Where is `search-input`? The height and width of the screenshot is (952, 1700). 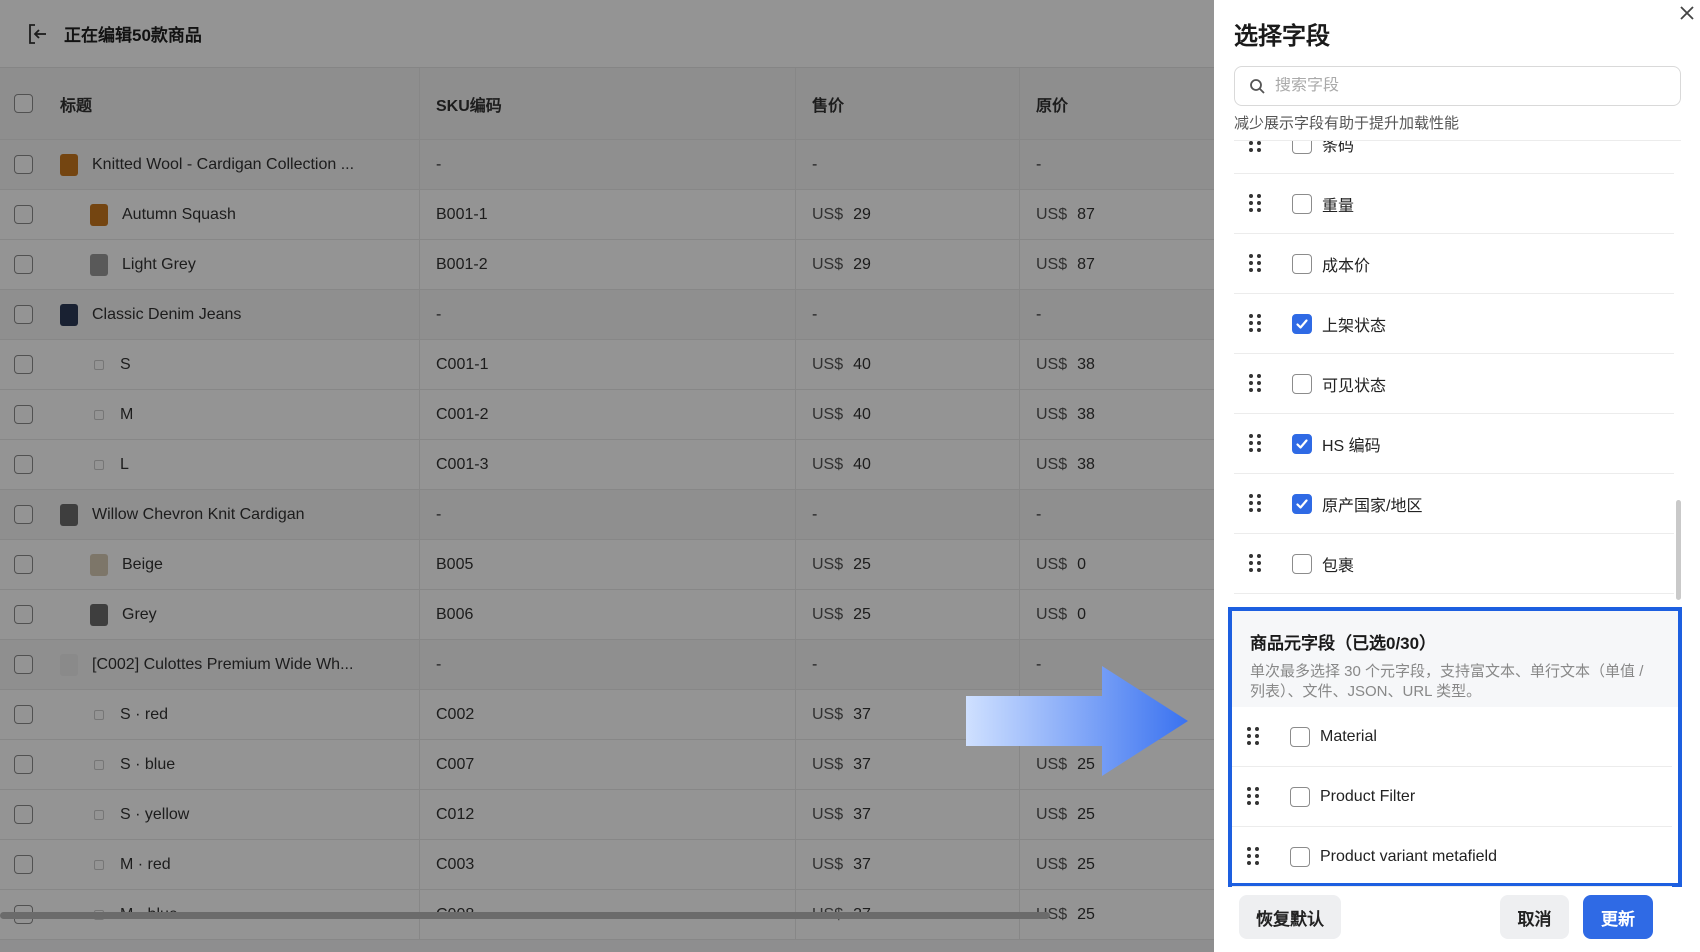
search-input is located at coordinates (1465, 86).